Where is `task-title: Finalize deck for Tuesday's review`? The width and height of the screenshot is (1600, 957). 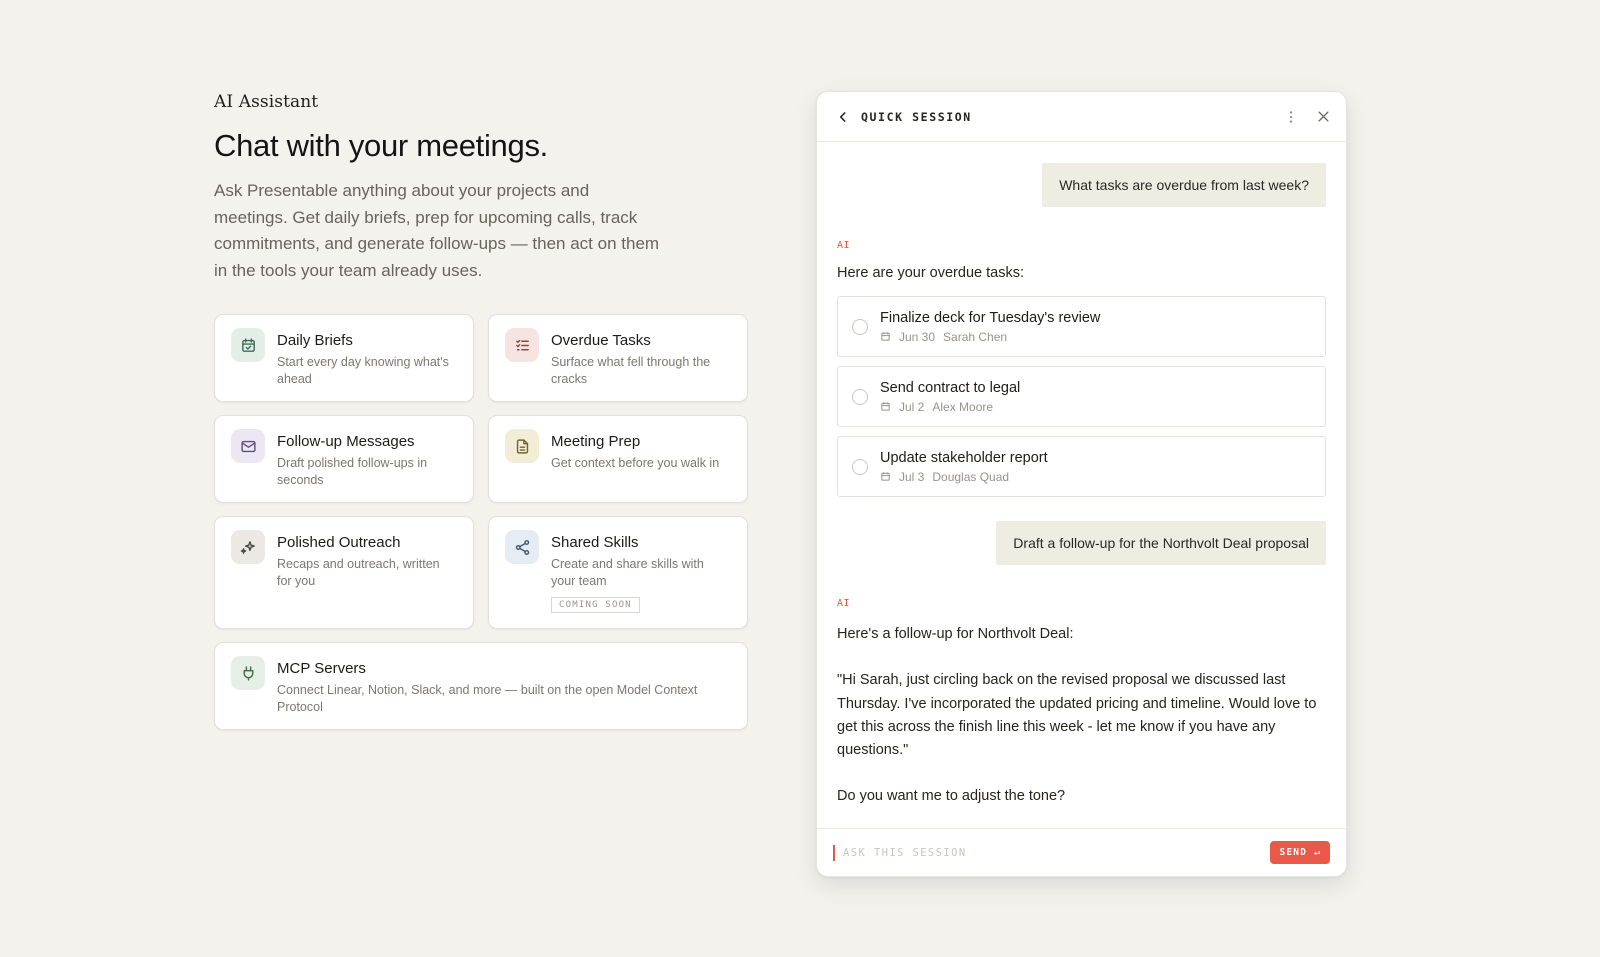 task-title: Finalize deck for Tuesday's review is located at coordinates (990, 317).